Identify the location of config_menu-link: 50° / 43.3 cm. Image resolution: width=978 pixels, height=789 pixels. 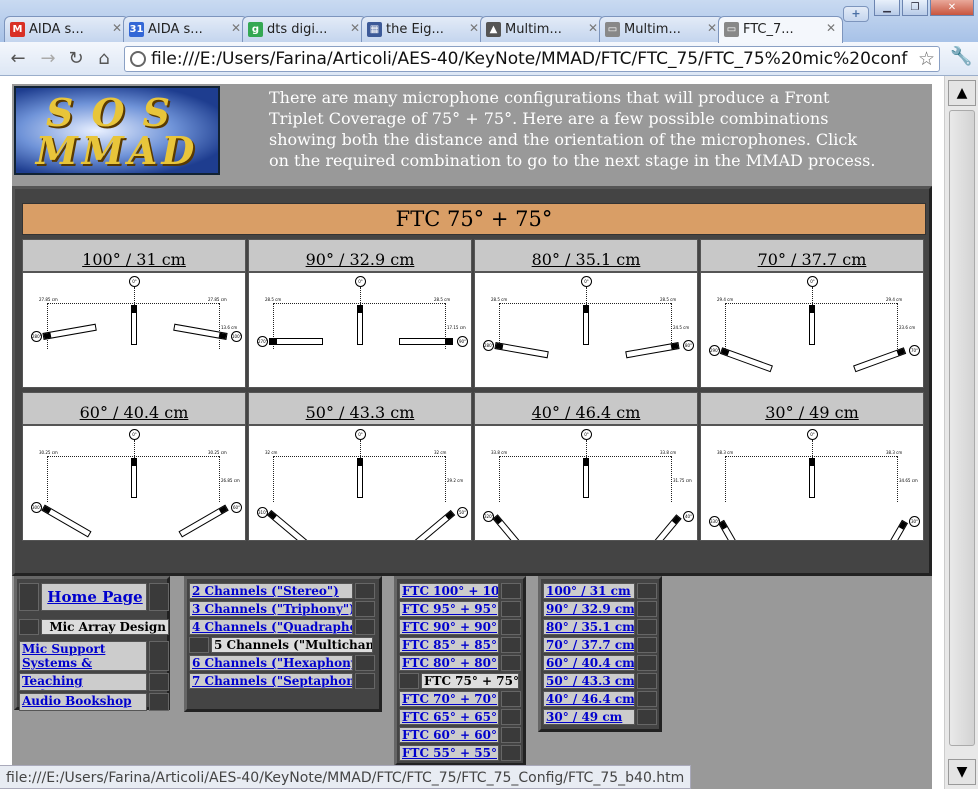
(590, 681).